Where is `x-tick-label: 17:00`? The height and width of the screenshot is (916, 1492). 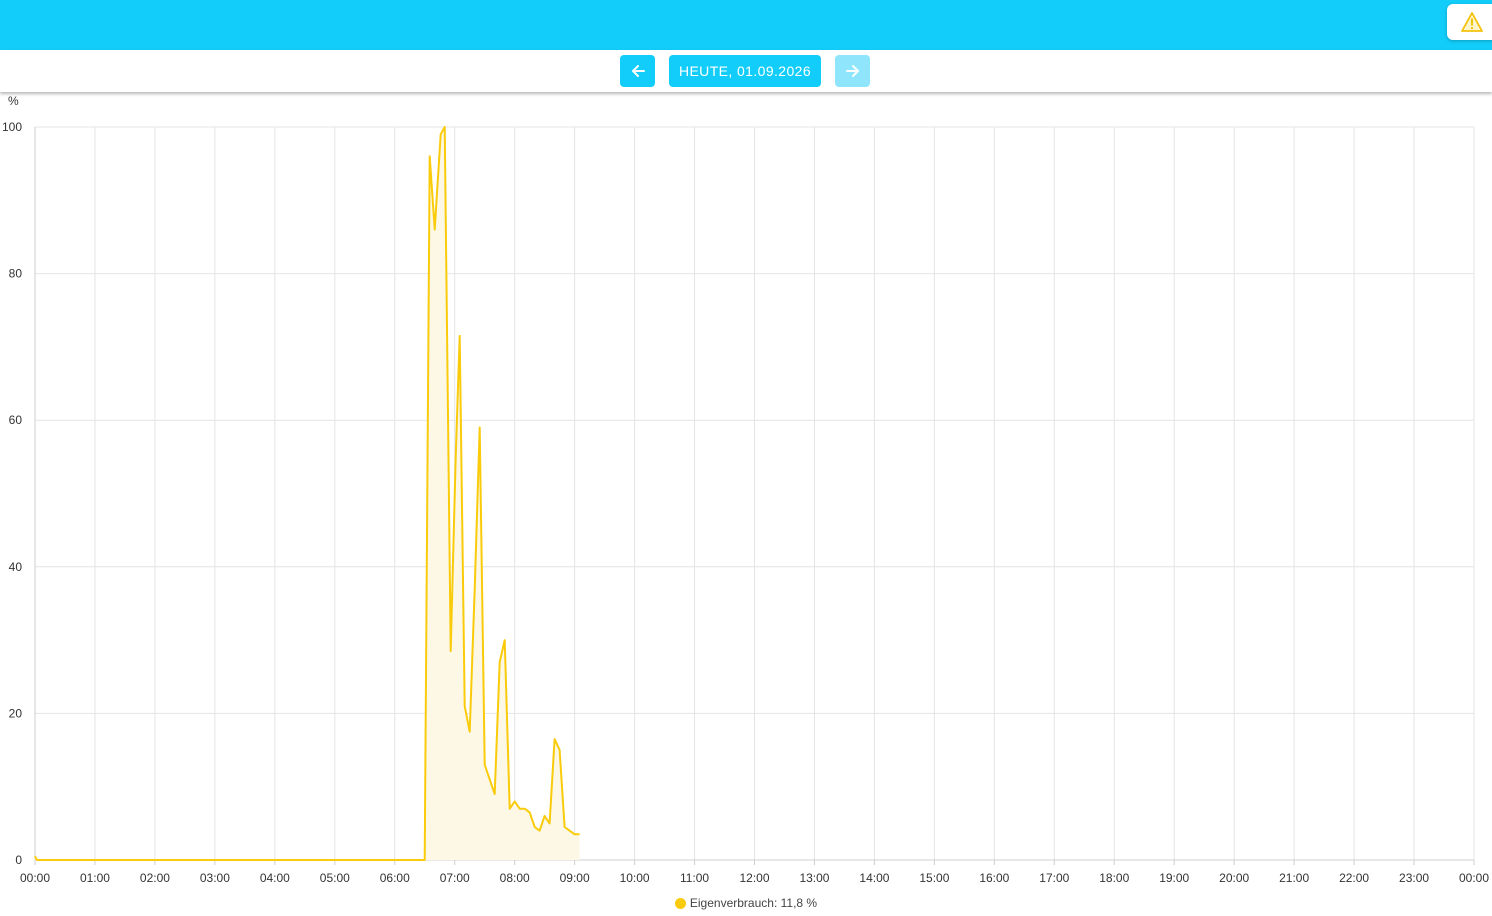
x-tick-label: 17:00 is located at coordinates (1054, 878).